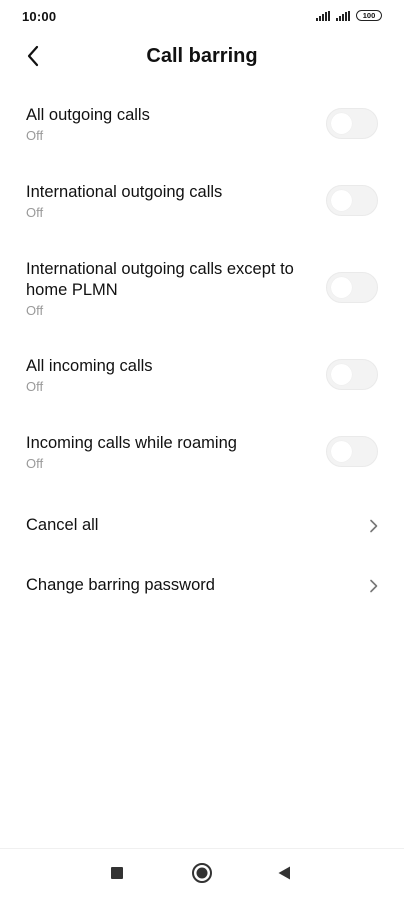 This screenshot has width=404, height=897. Describe the element at coordinates (165, 124) in the screenshot. I see `setting-text: All outgoing calls Off` at that location.